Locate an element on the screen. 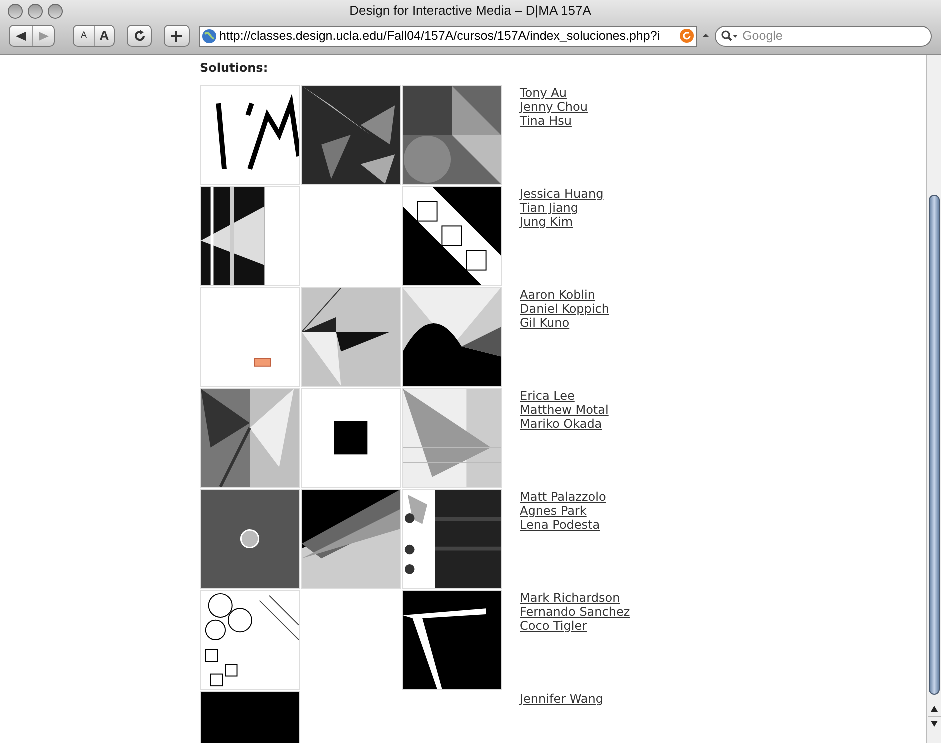 The width and height of the screenshot is (941, 743). close-button is located at coordinates (15, 11).